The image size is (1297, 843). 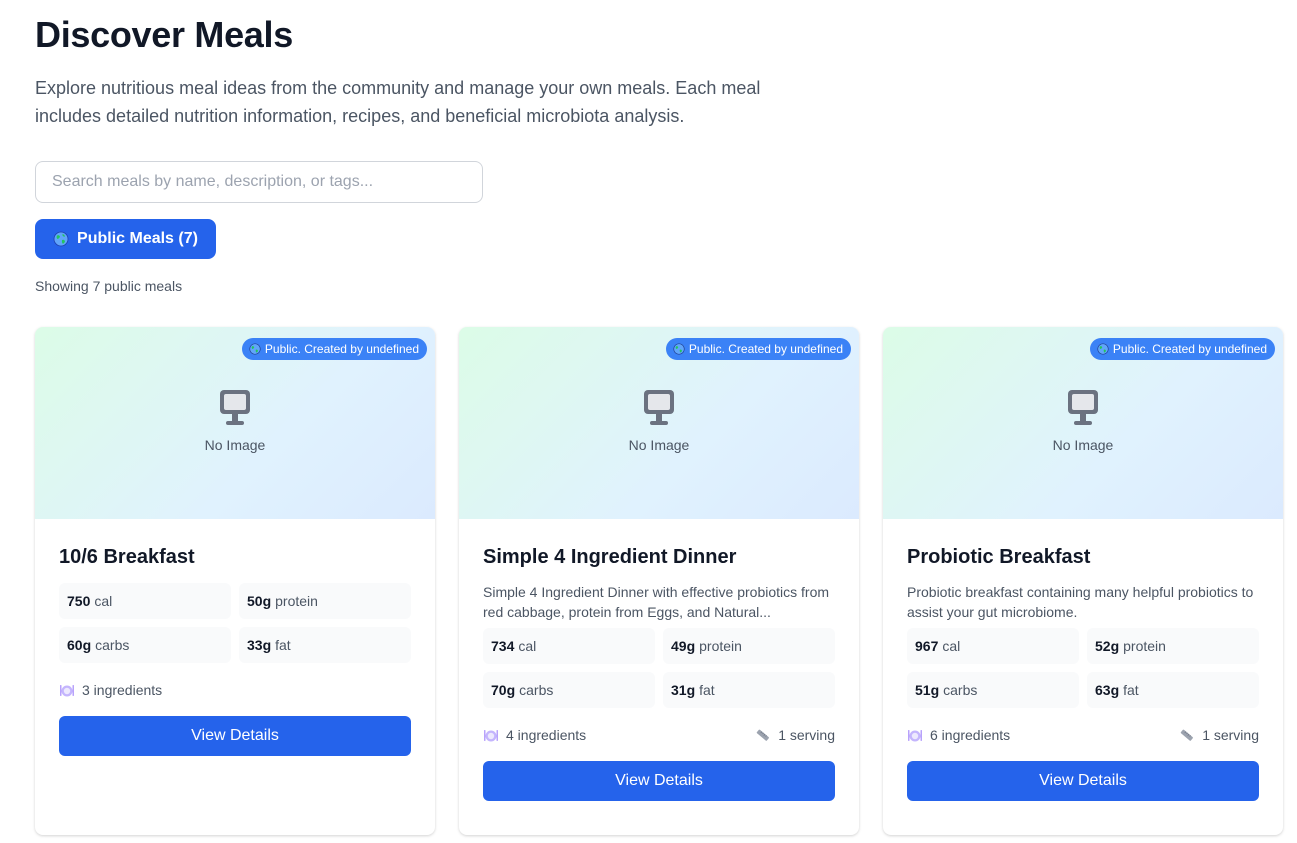 What do you see at coordinates (164, 34) in the screenshot?
I see `page-title: Discover Meals` at bounding box center [164, 34].